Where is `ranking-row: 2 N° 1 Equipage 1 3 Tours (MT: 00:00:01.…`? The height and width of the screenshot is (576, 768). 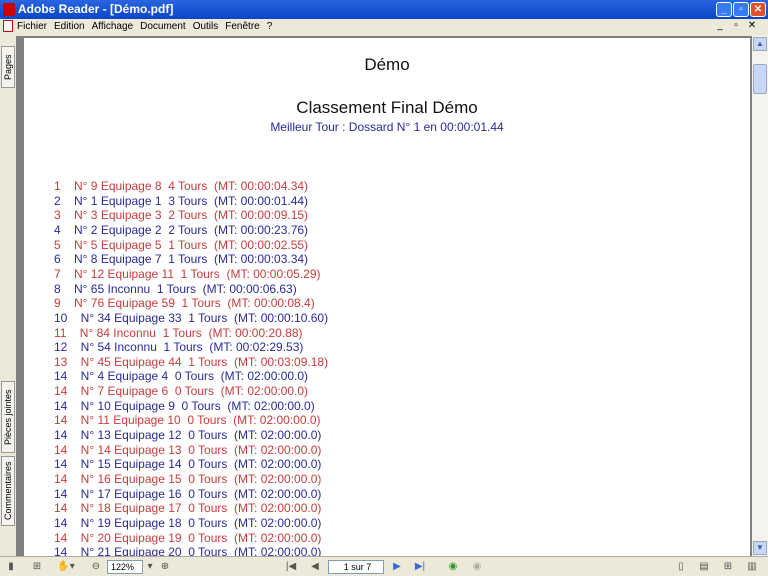 ranking-row: 2 N° 1 Equipage 1 3 Tours (MT: 00:00:01.… is located at coordinates (181, 200).